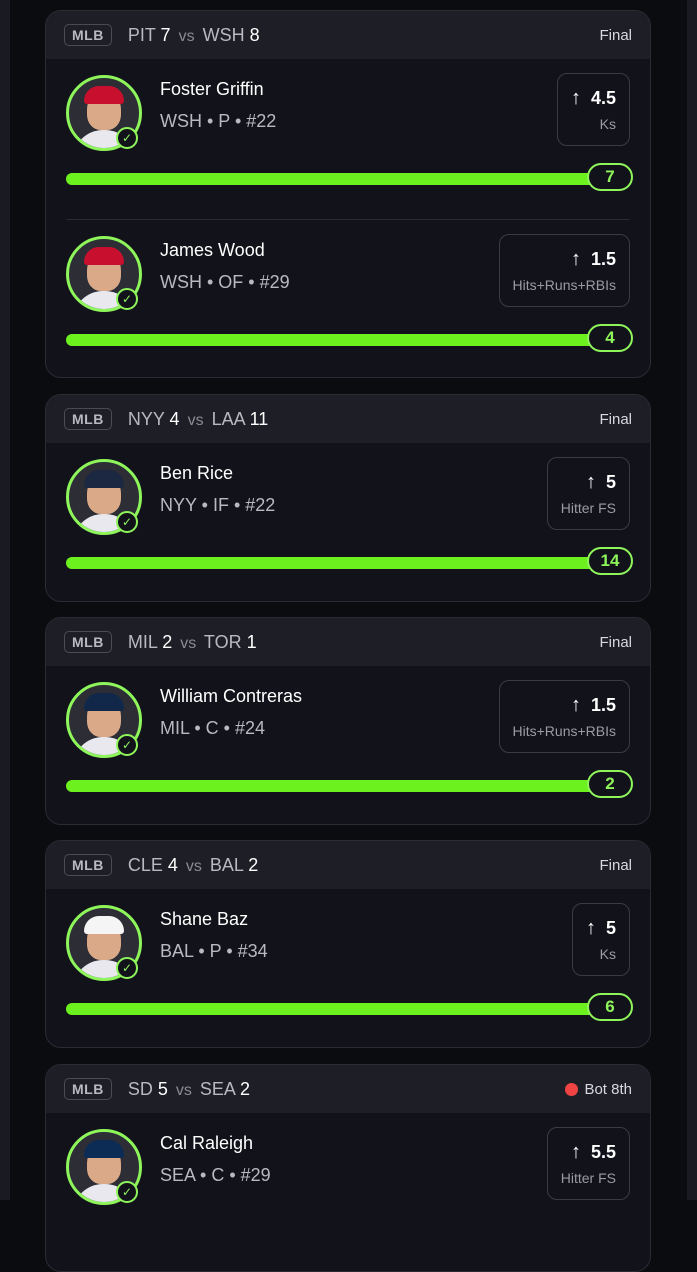 The width and height of the screenshot is (697, 1272). Describe the element at coordinates (692, 600) in the screenshot. I see `right-edge-strip` at that location.